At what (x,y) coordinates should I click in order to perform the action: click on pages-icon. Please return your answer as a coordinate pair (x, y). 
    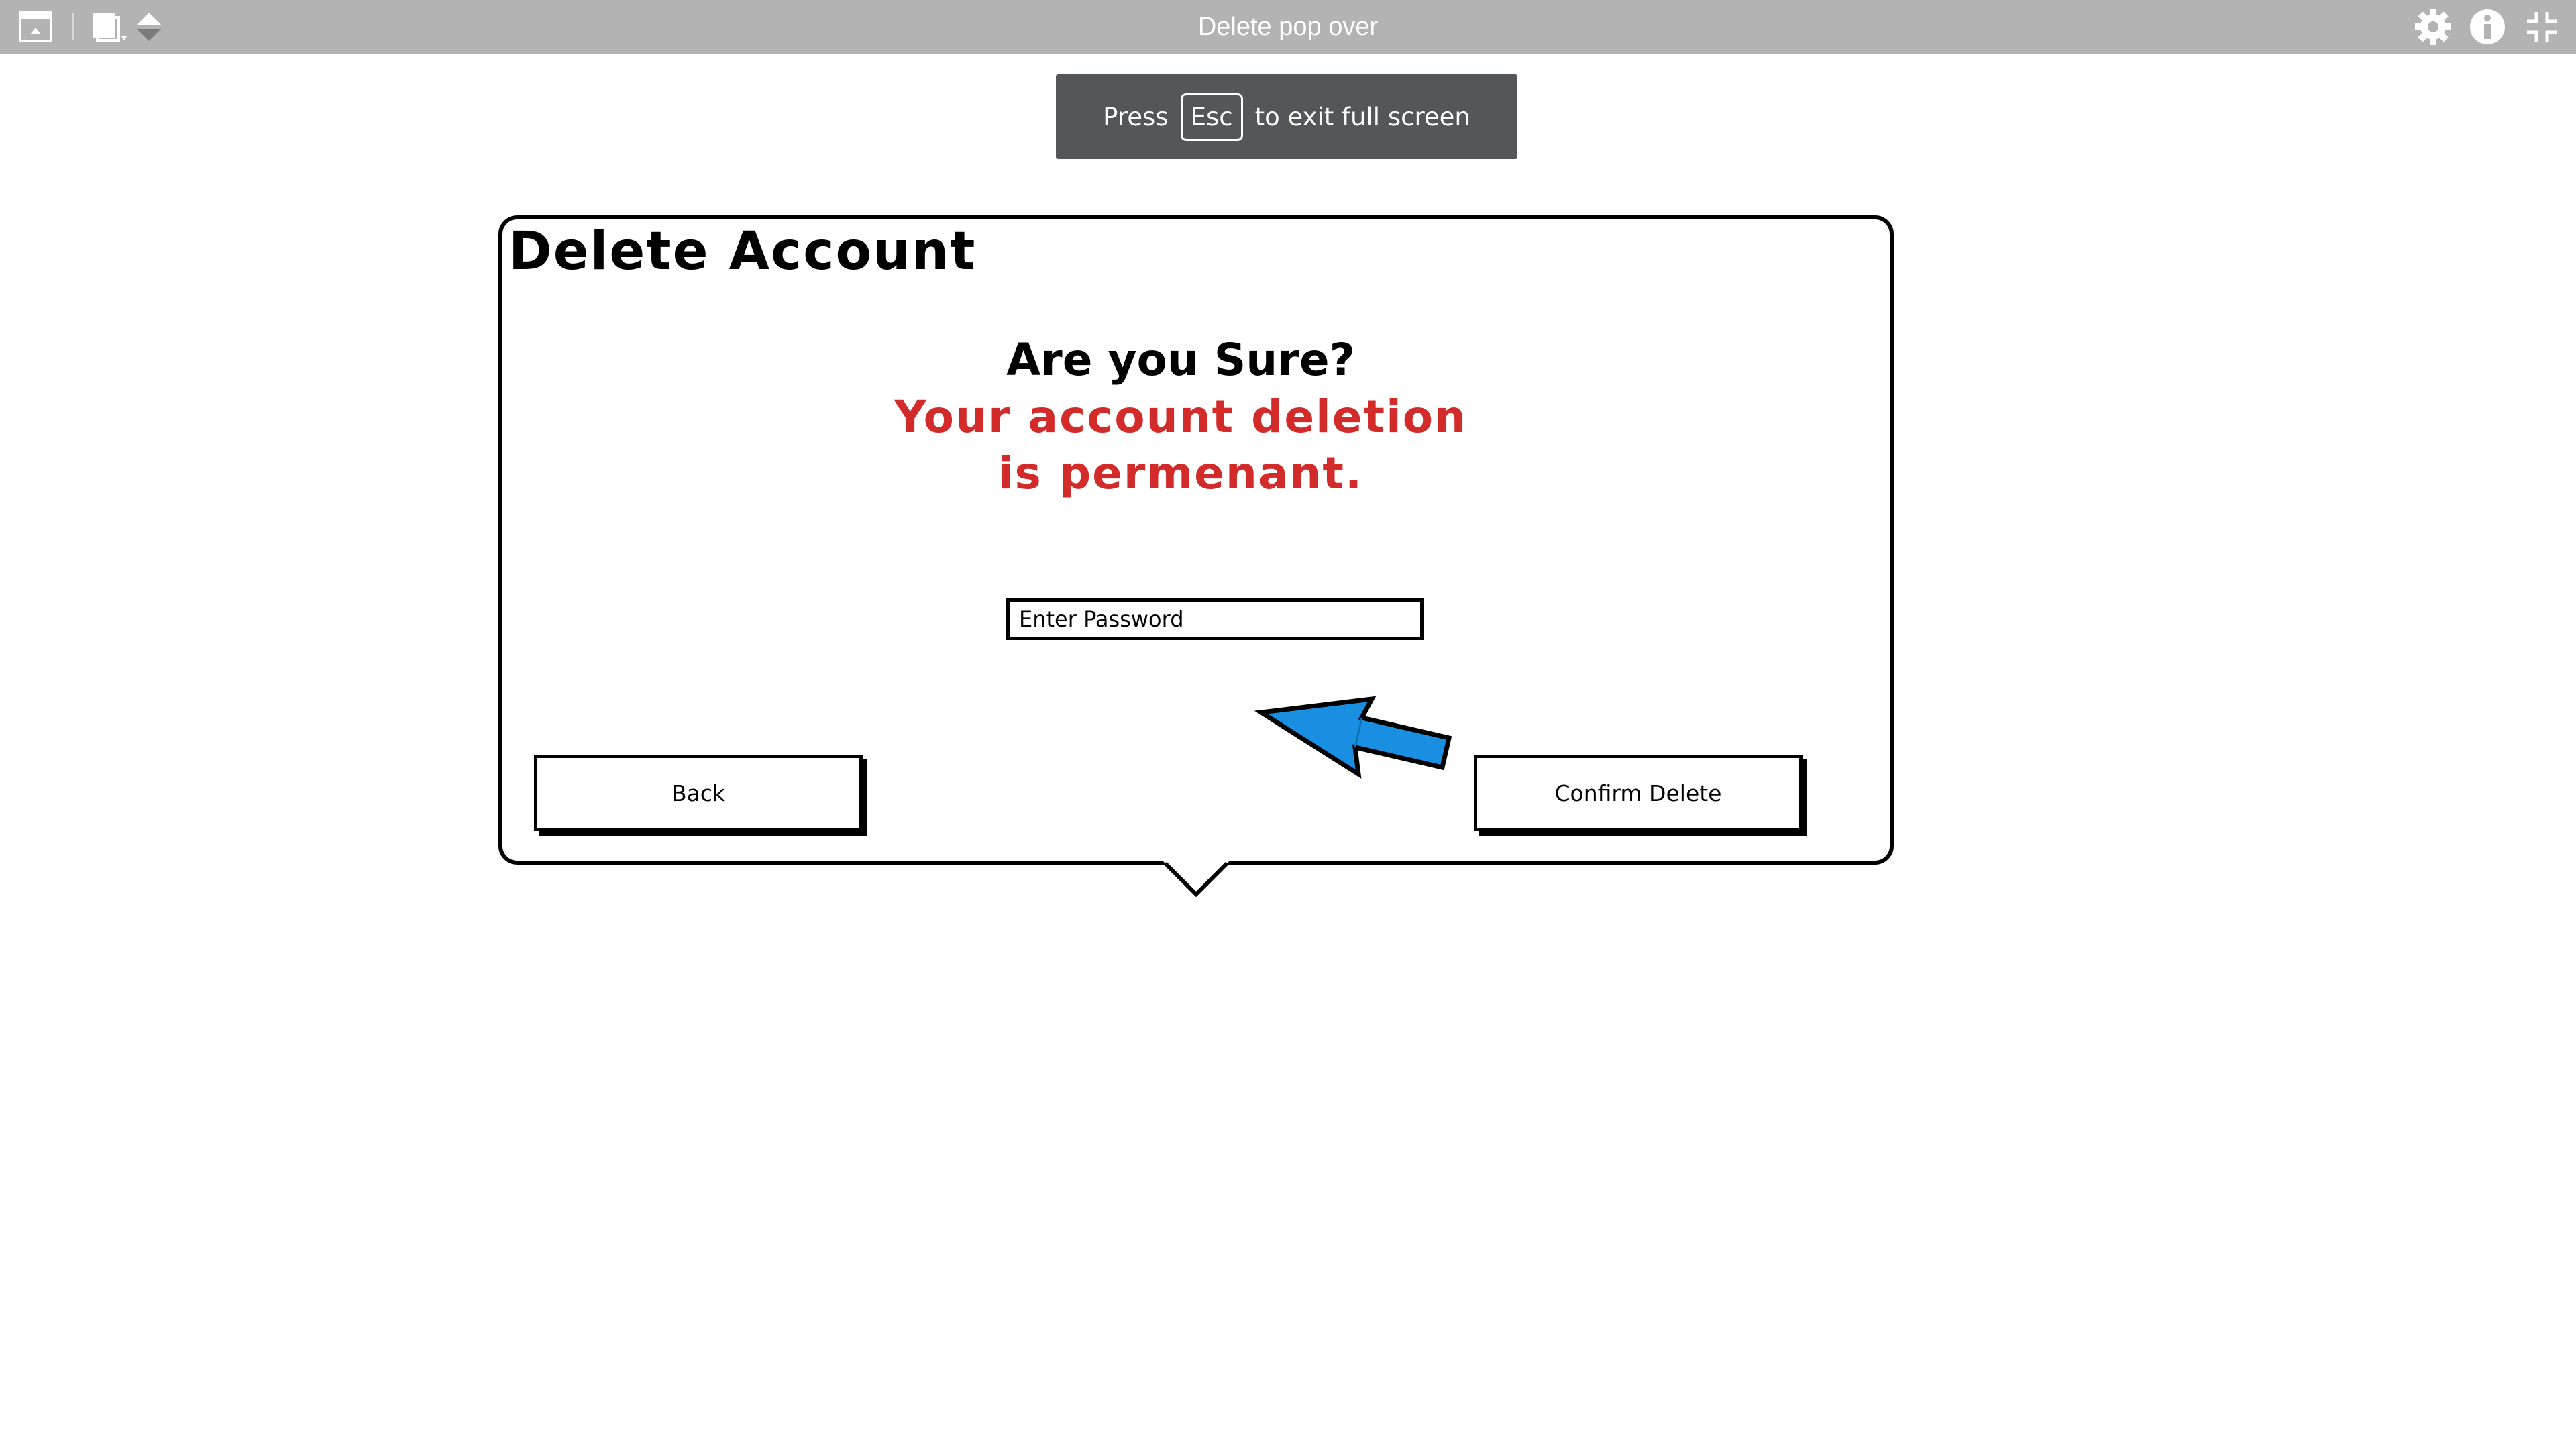
    Looking at the image, I should click on (110, 27).